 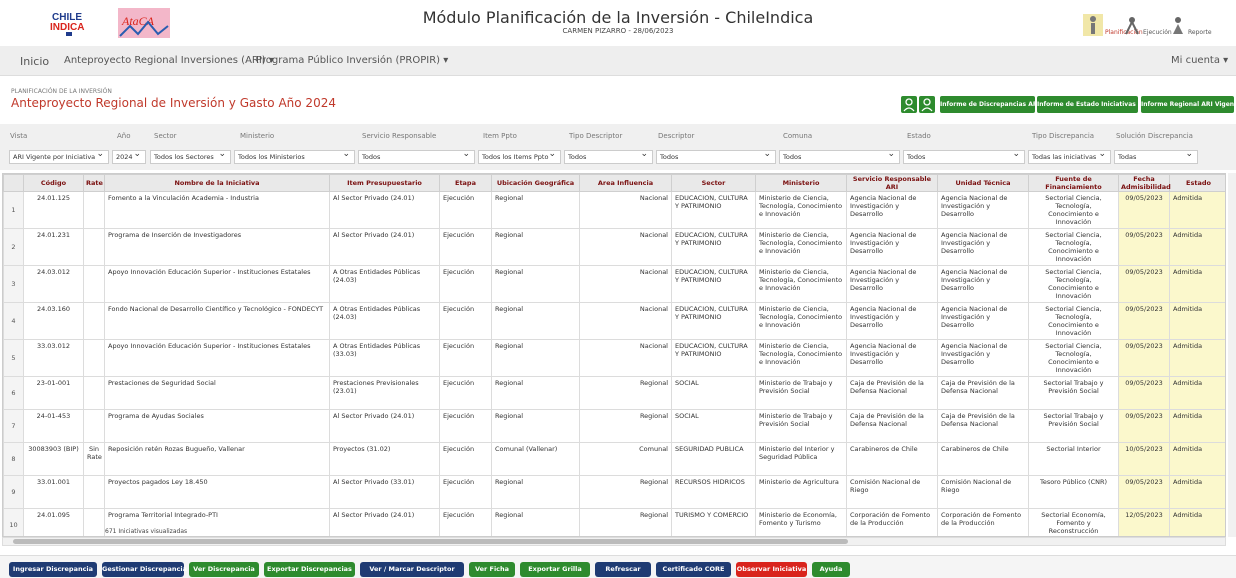 What do you see at coordinates (384, 393) in the screenshot?
I see `table-cell: Prestaciones Previsionales (23.01)` at bounding box center [384, 393].